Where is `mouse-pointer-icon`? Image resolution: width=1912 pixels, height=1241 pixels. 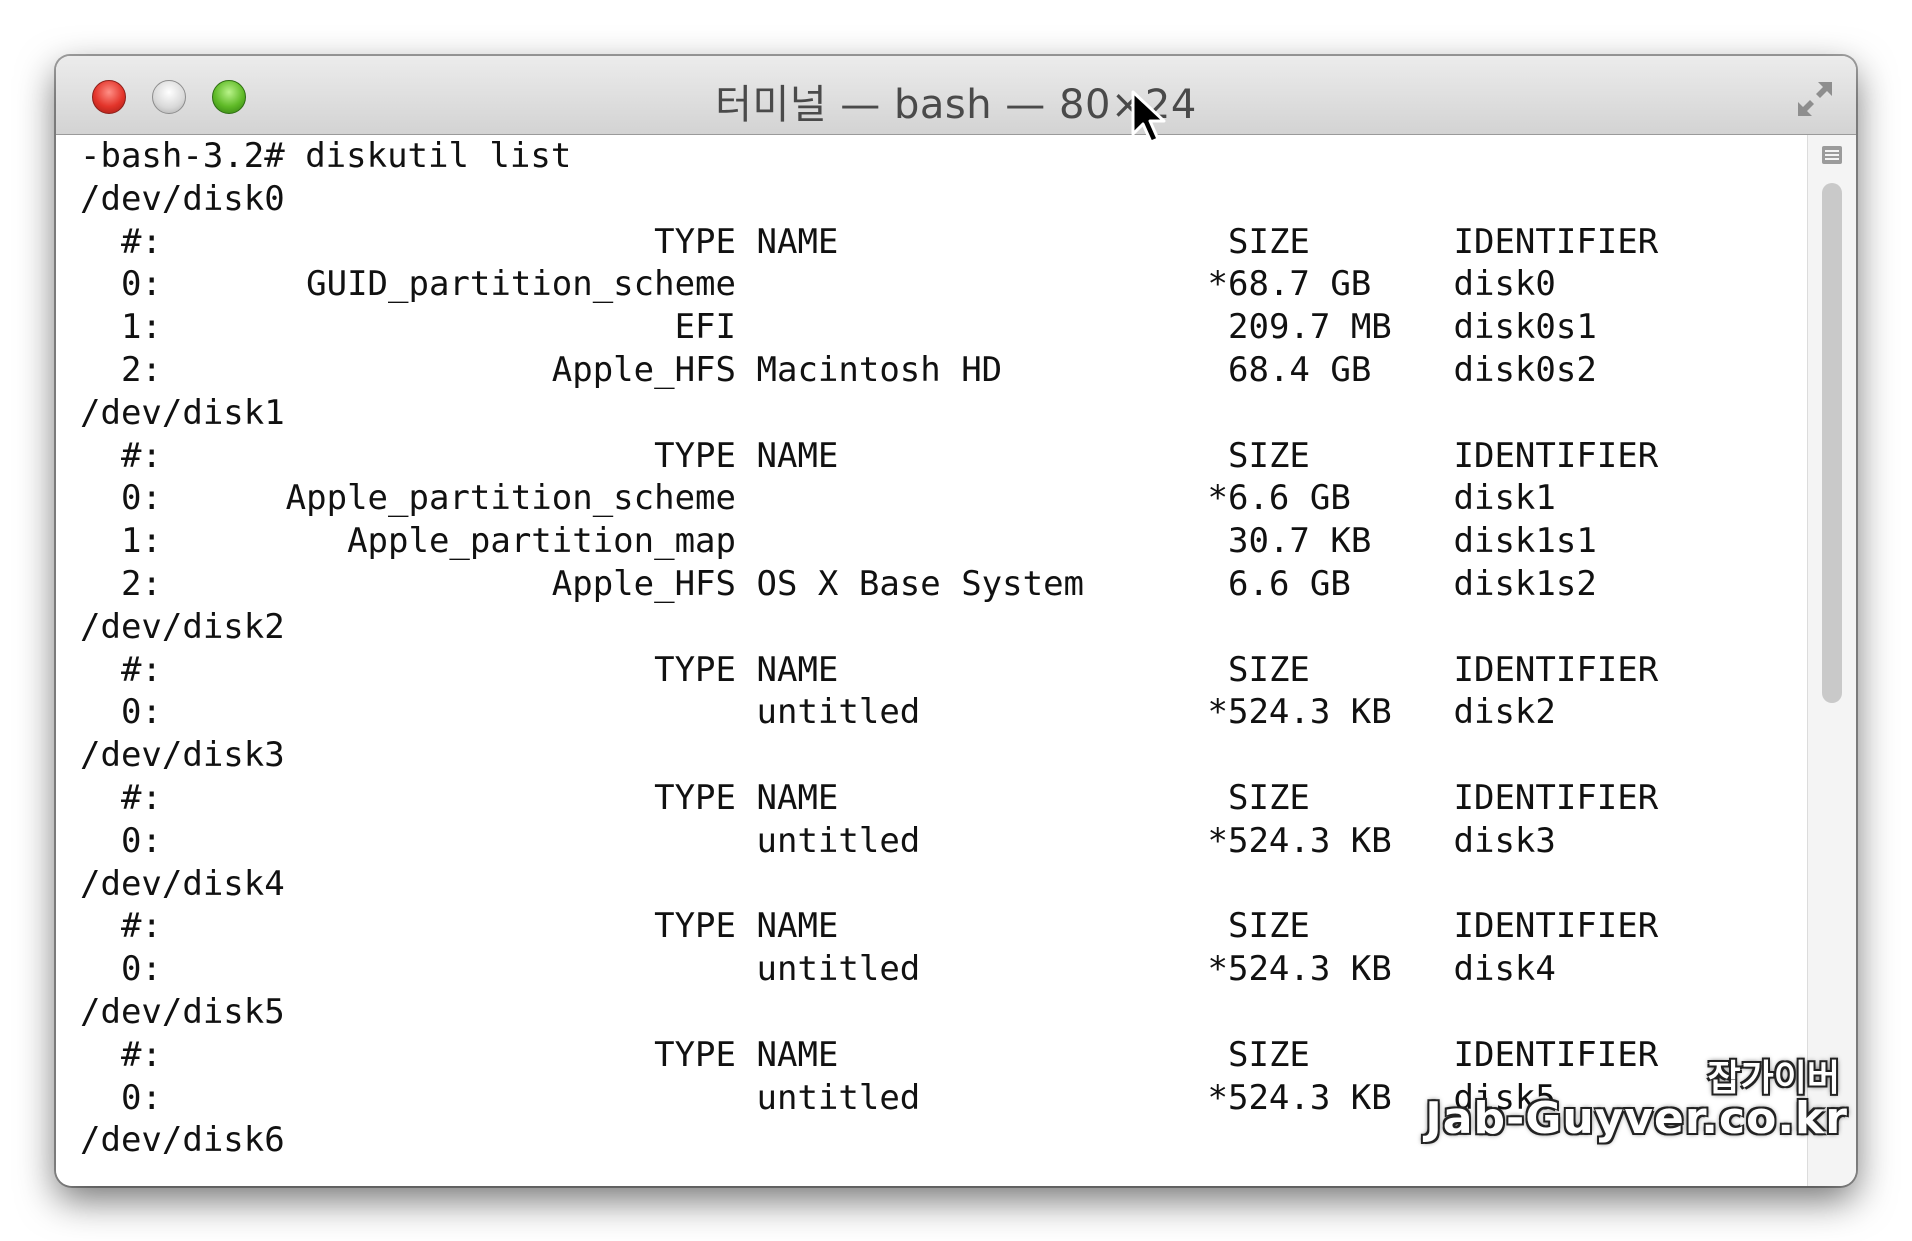
mouse-pointer-icon is located at coordinates (1148, 117).